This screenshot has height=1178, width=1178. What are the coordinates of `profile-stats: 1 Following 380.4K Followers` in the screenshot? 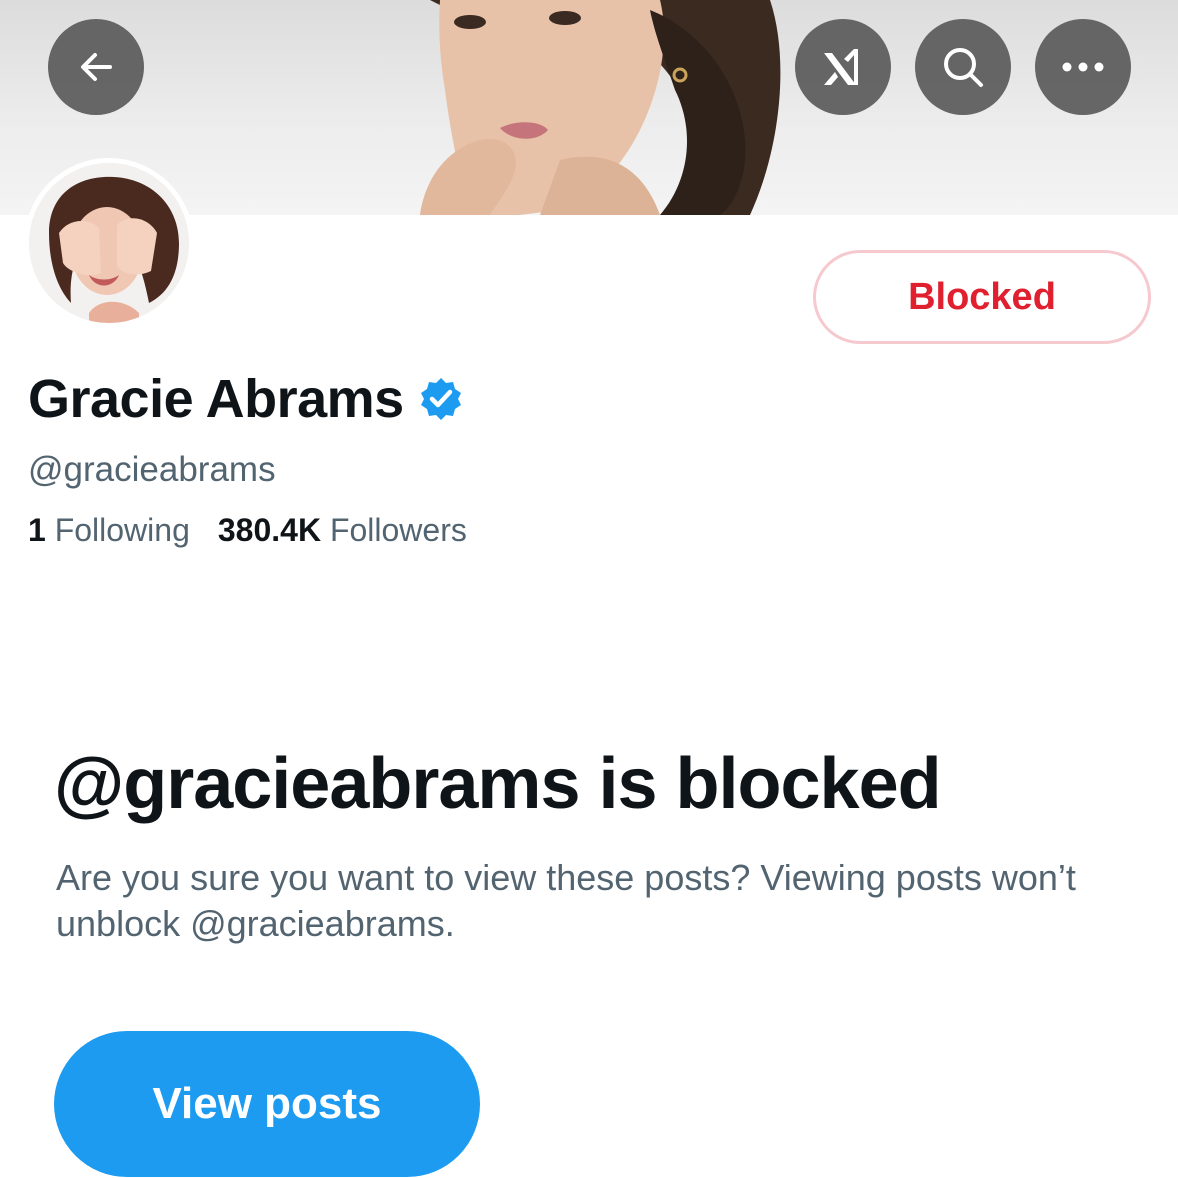 It's located at (247, 530).